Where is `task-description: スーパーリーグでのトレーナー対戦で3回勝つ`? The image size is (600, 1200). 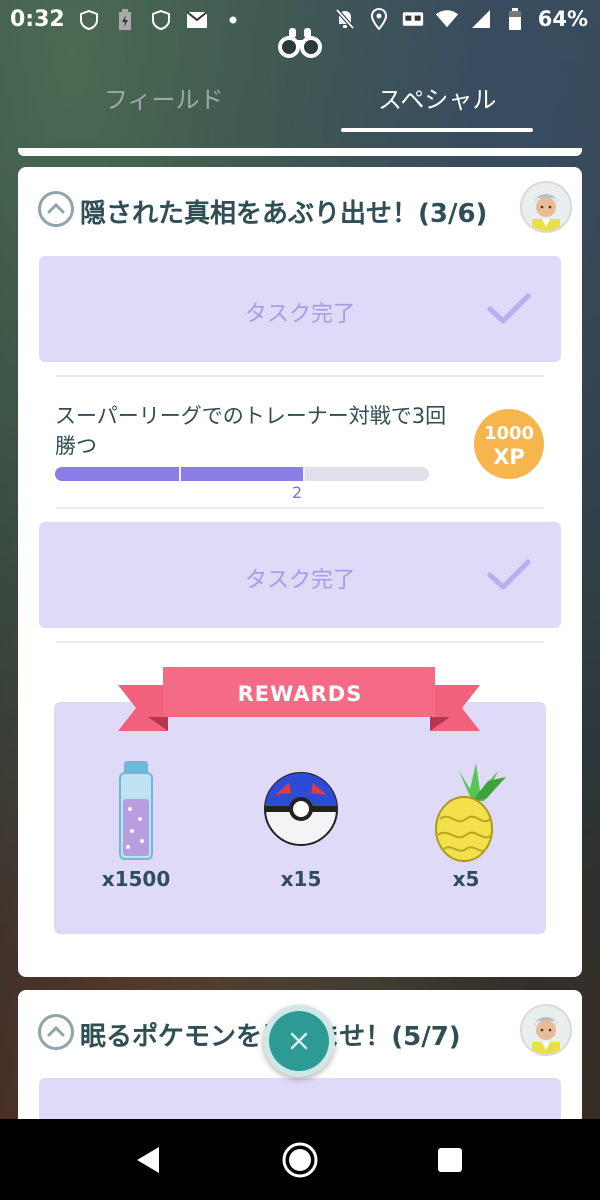 task-description: スーパーリーグでのトレーナー対戦で3回勝つ is located at coordinates (251, 431).